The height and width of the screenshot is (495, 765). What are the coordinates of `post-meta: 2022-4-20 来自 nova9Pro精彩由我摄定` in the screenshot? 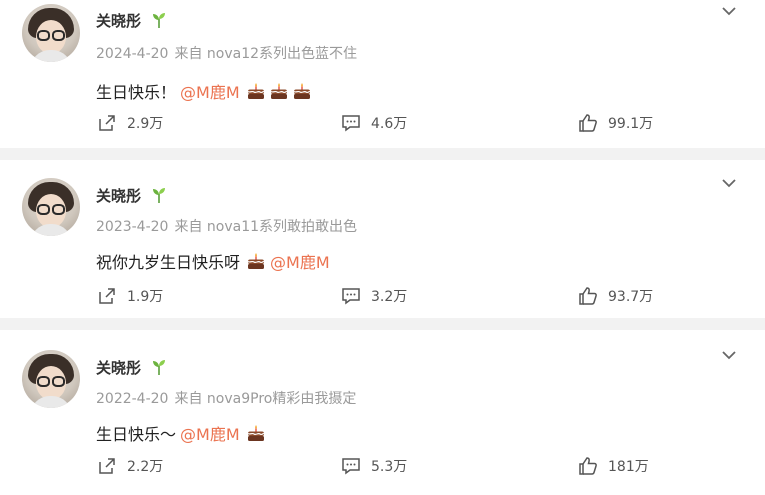 It's located at (226, 398).